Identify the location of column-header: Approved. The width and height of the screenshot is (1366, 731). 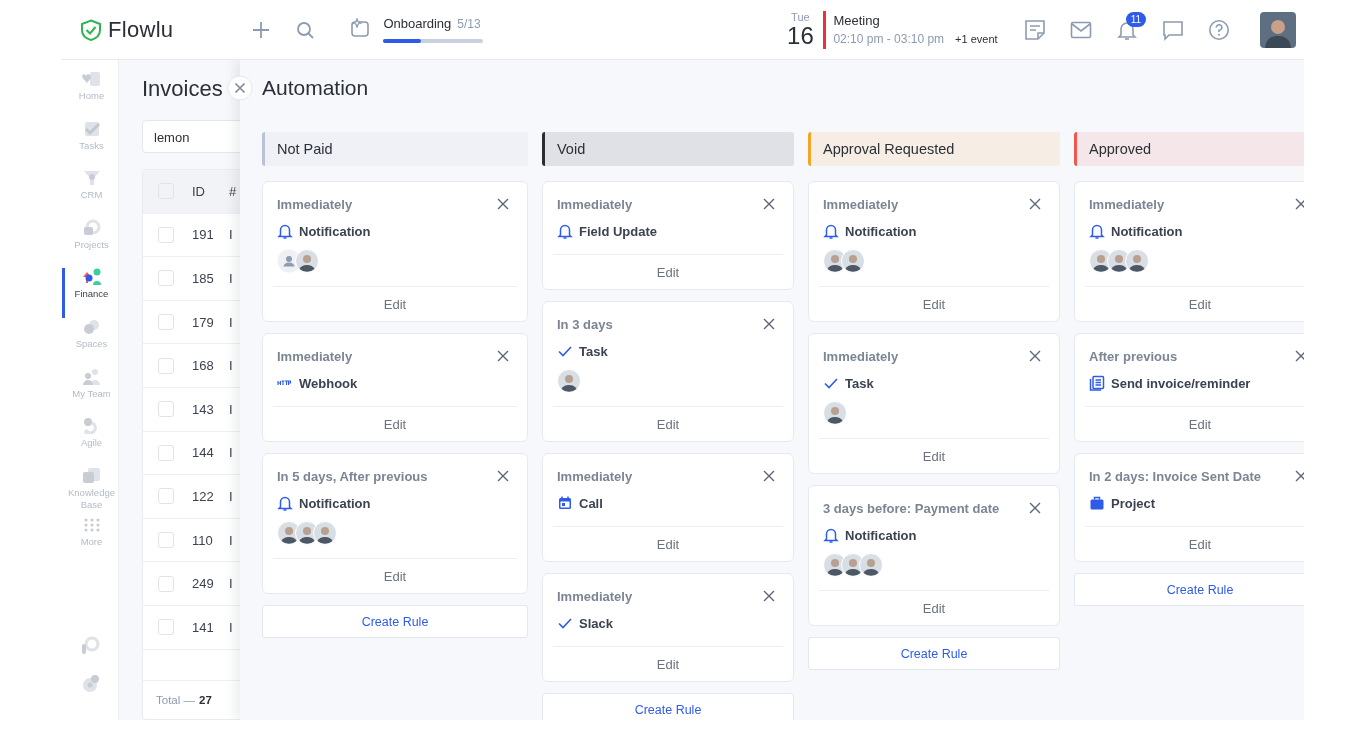
(1189, 149).